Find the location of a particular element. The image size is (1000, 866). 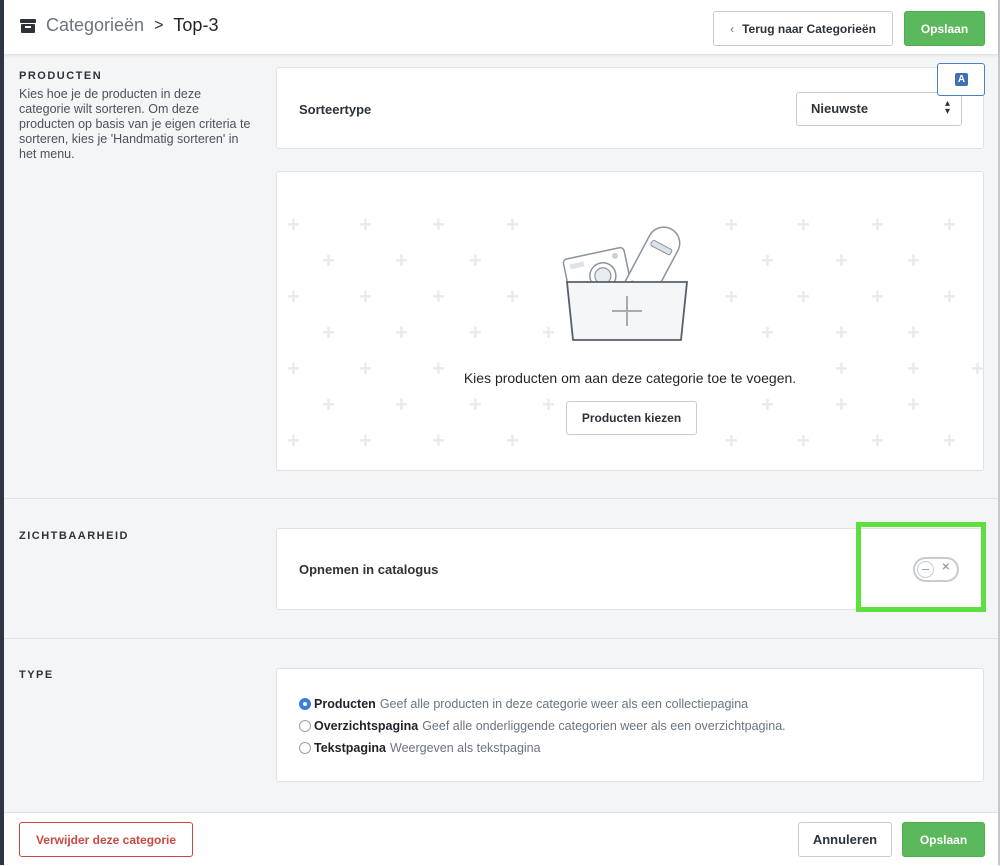

choose-products-button: Producten kiezen is located at coordinates (631, 418).